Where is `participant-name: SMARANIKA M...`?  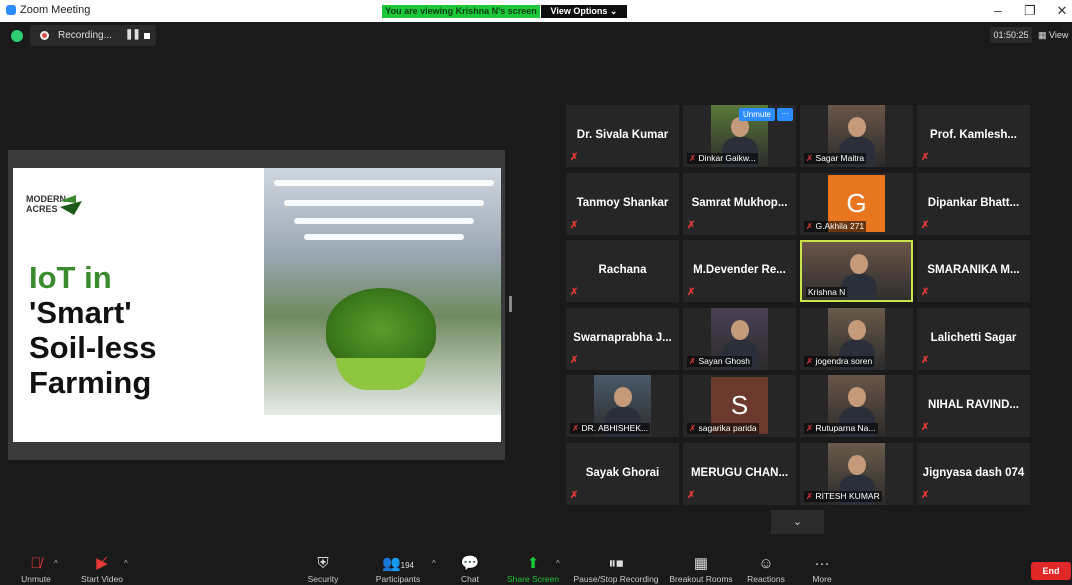 participant-name: SMARANIKA M... is located at coordinates (973, 270).